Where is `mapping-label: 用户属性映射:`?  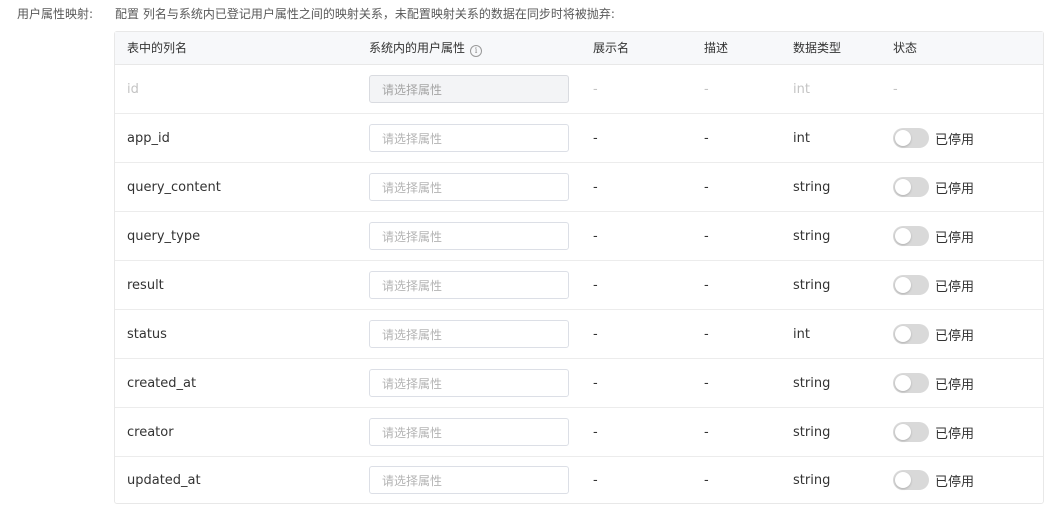
mapping-label: 用户属性映射: is located at coordinates (55, 14).